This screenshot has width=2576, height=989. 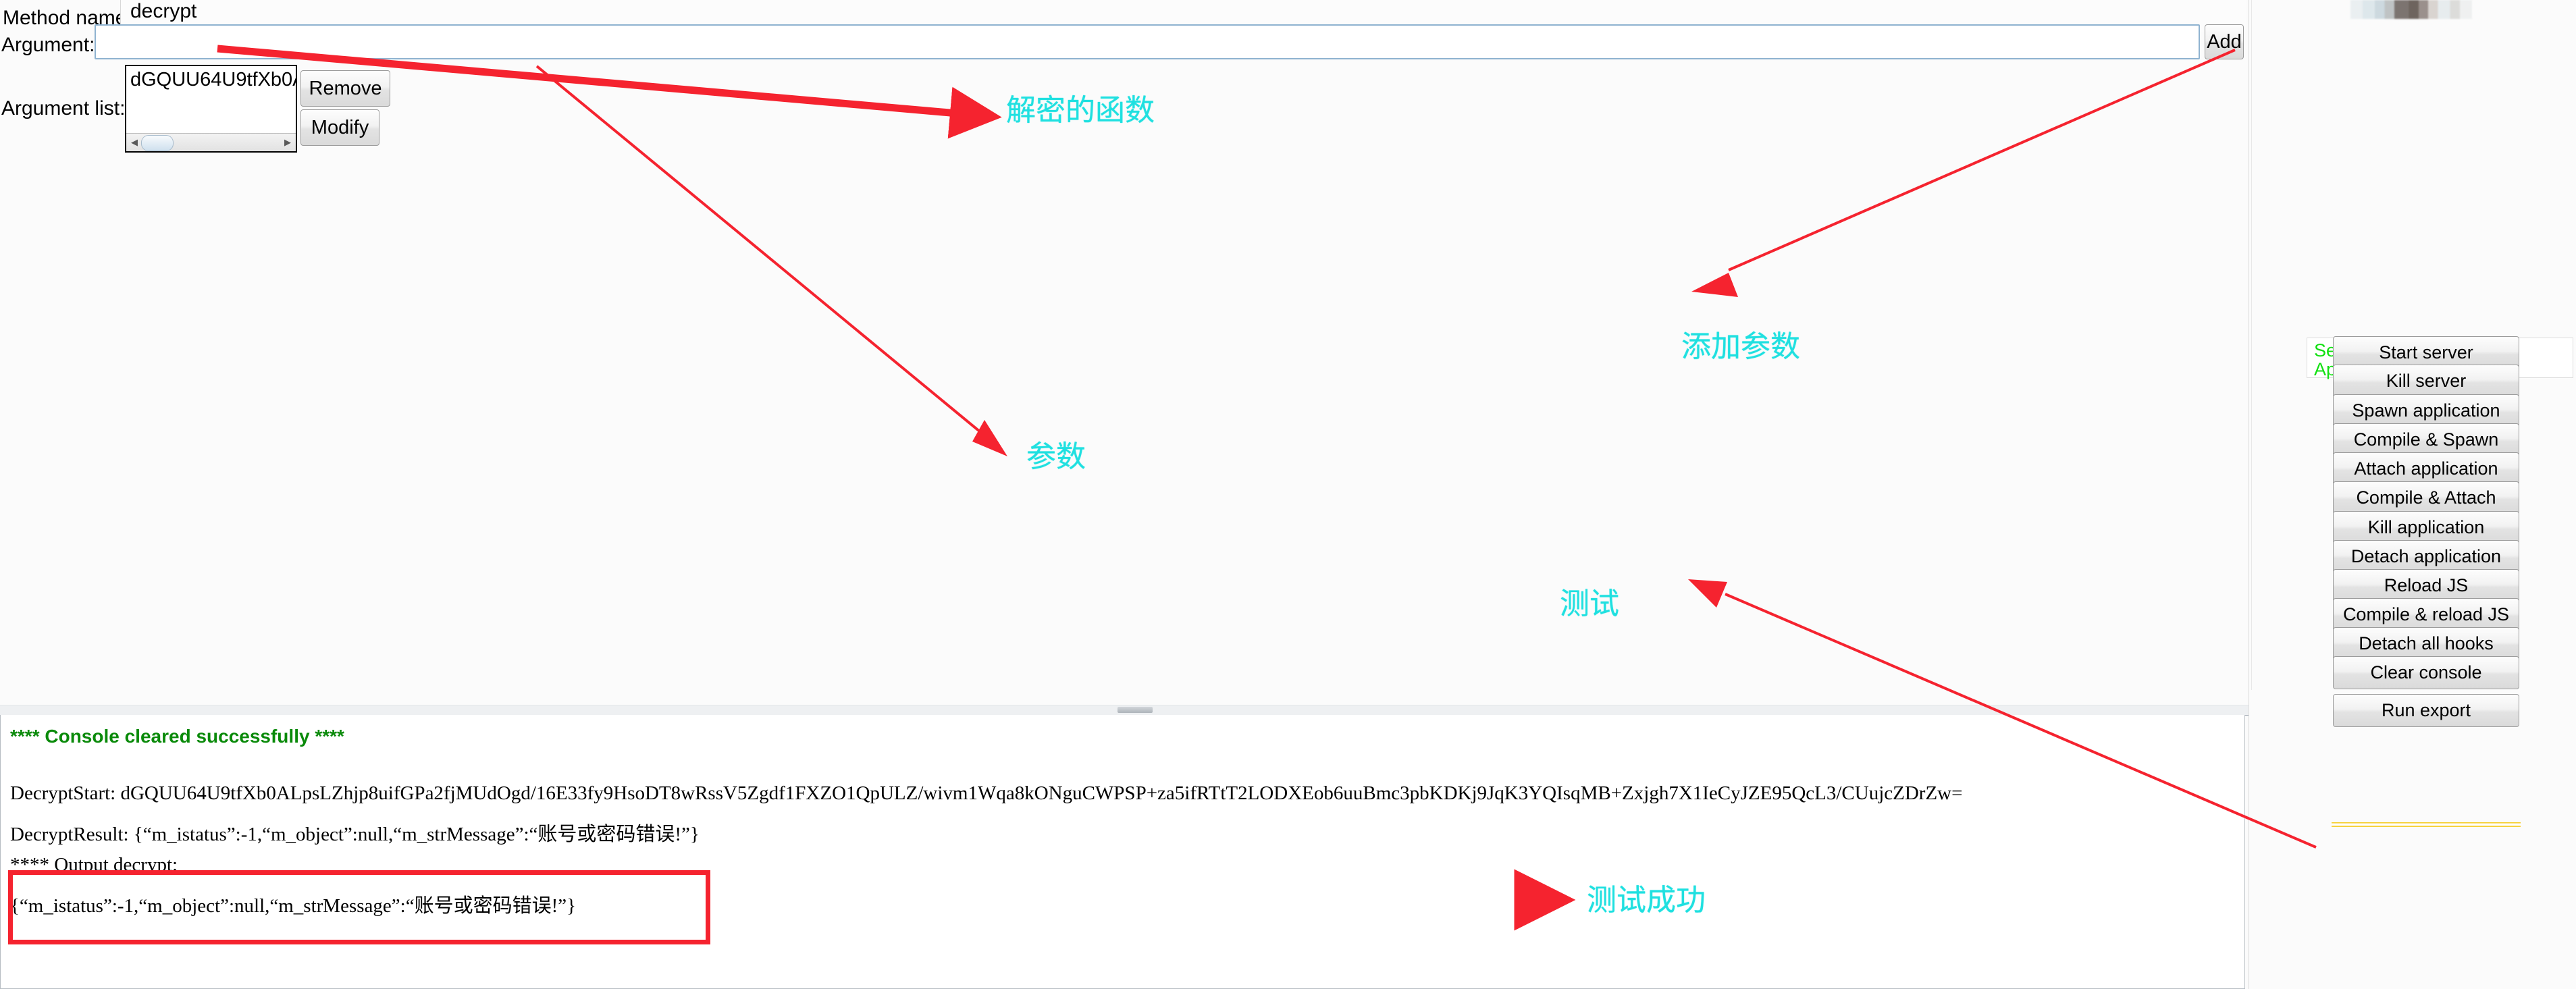 I want to click on console-cleared-message: **** Console cleared successfully ****, so click(x=177, y=736).